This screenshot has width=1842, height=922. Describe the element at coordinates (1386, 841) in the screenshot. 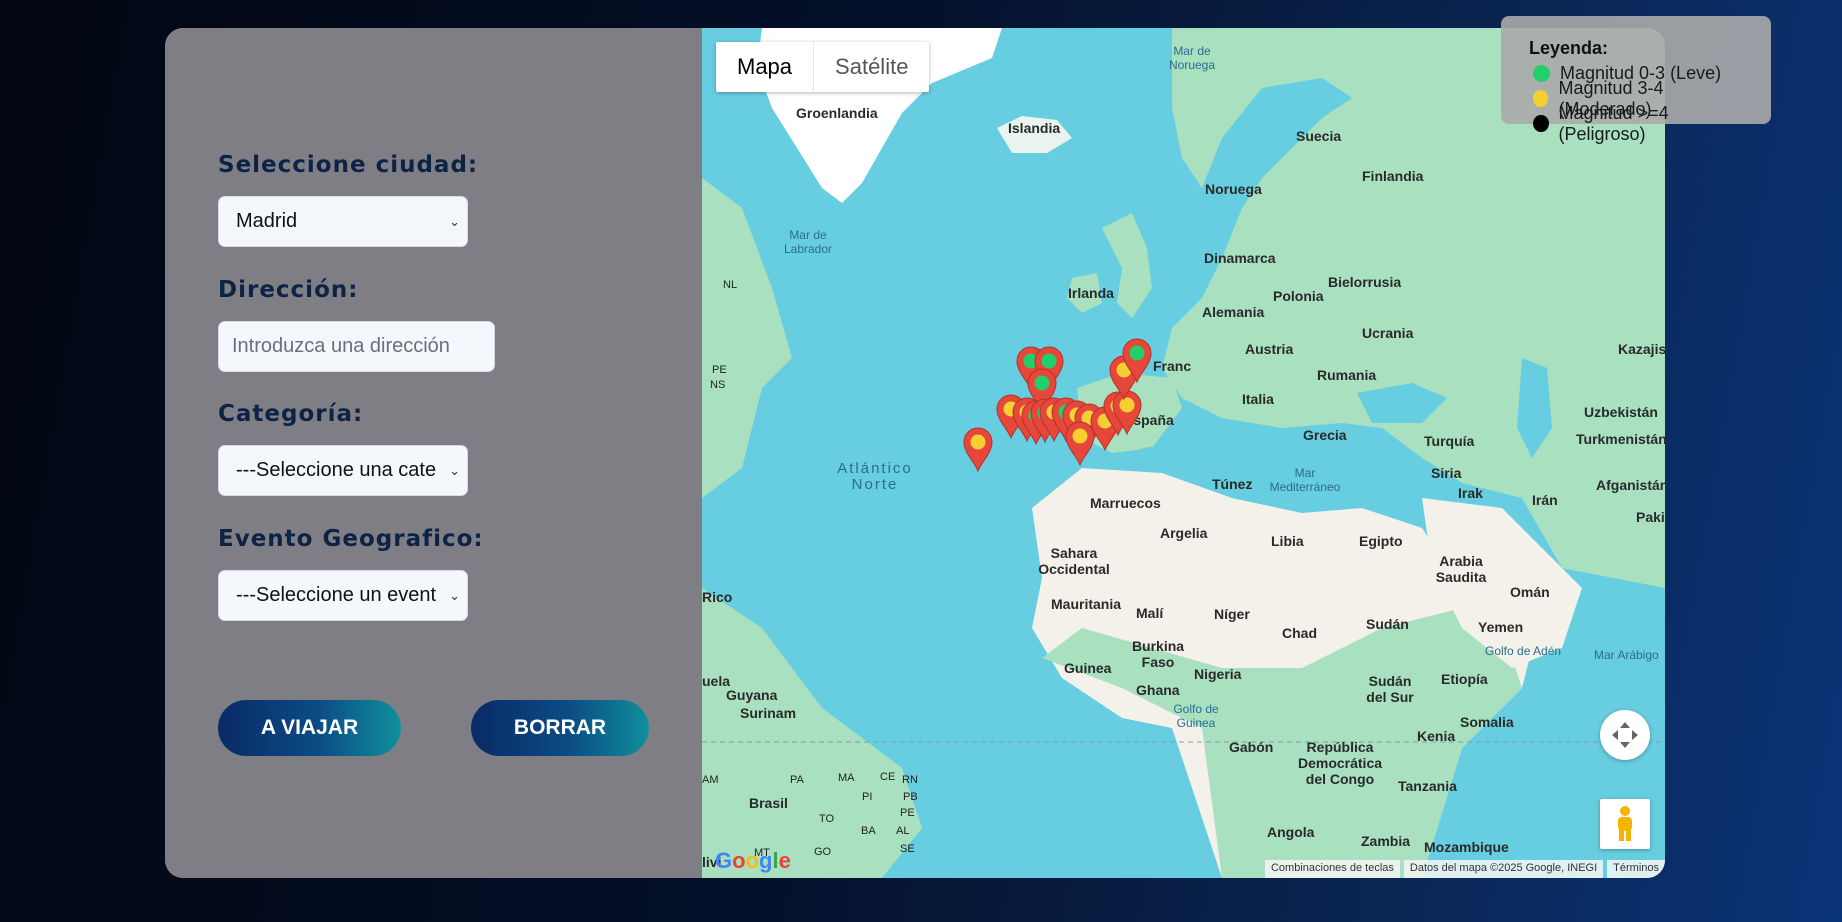

I see `map-label-zambia: Zambia` at that location.